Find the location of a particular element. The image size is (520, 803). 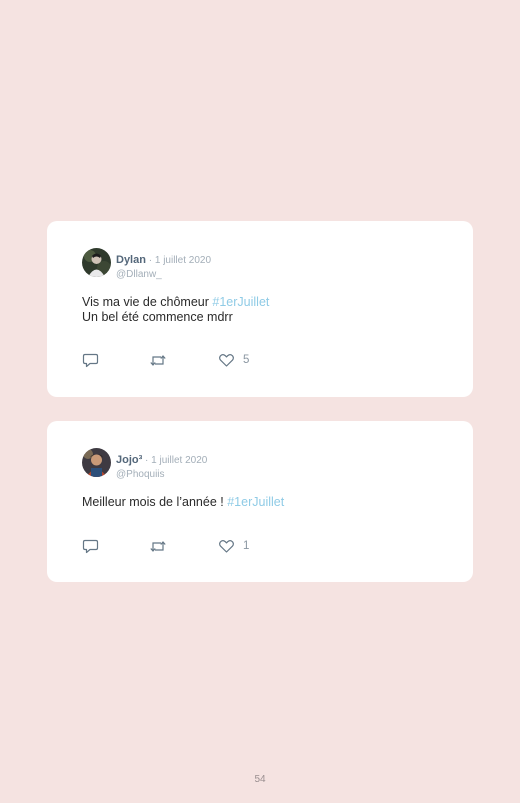

like-button: 1 is located at coordinates (233, 546).